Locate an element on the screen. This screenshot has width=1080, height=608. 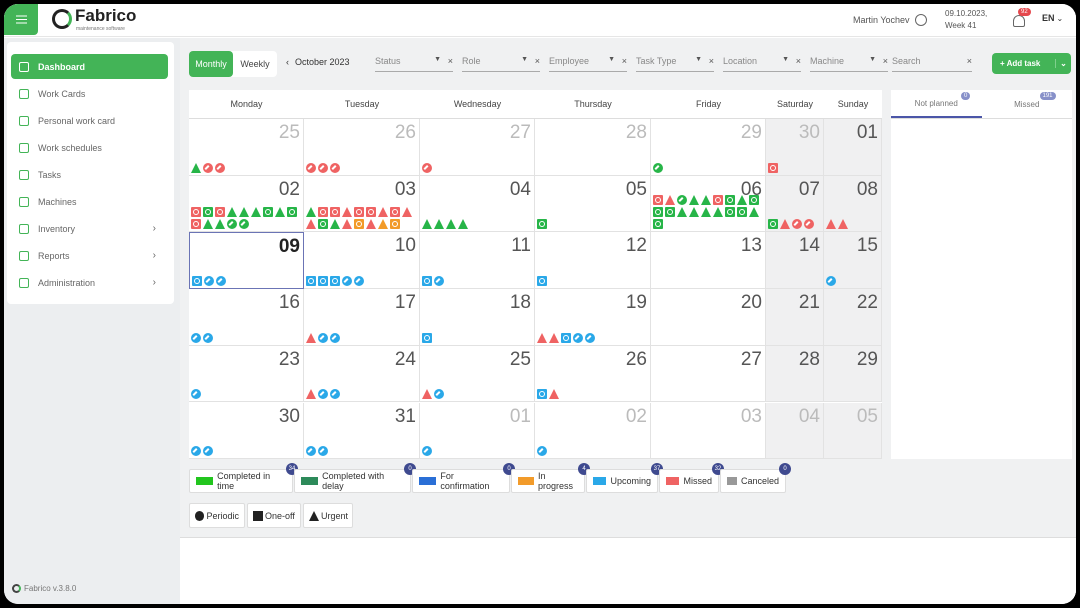
calendar-day: 23 is located at coordinates (246, 374).